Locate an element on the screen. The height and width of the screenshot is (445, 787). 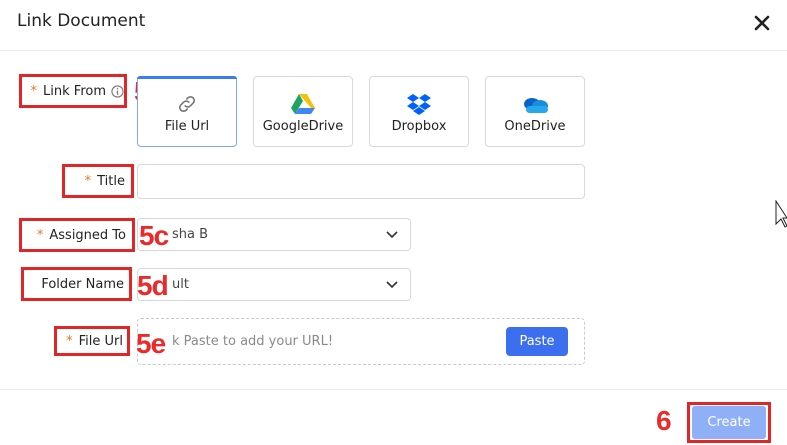
source-label: OneDrive is located at coordinates (535, 126).